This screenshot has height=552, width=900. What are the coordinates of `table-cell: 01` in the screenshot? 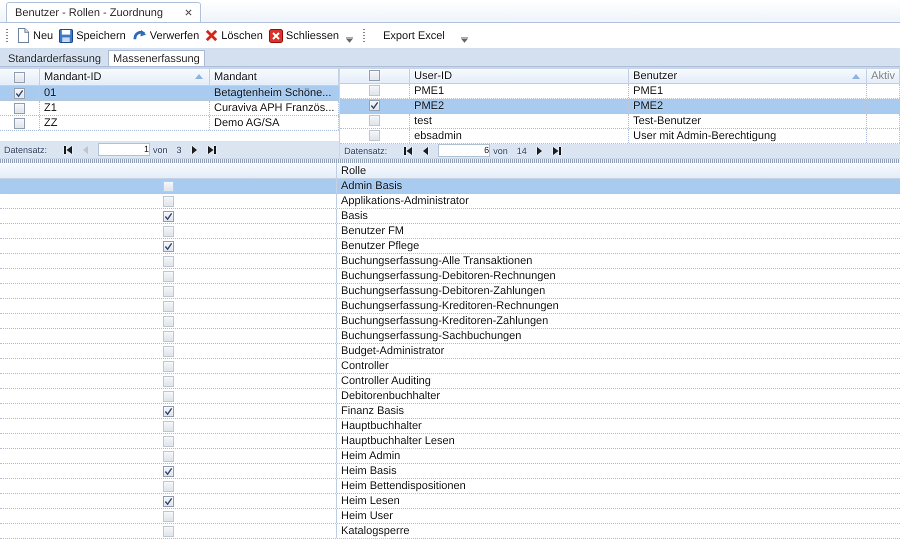 It's located at (50, 93).